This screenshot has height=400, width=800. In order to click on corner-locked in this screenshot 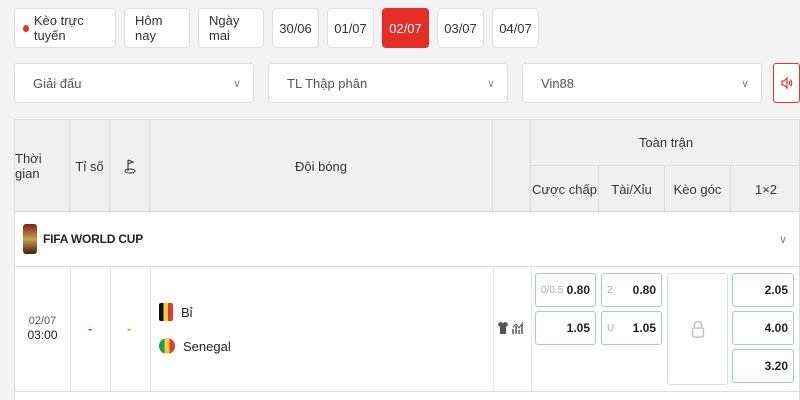, I will do `click(697, 329)`.